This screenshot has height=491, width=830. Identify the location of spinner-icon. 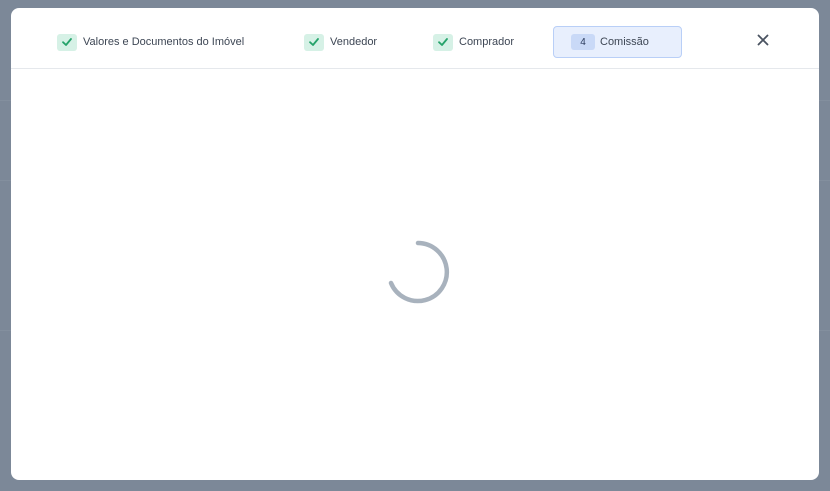
(418, 272).